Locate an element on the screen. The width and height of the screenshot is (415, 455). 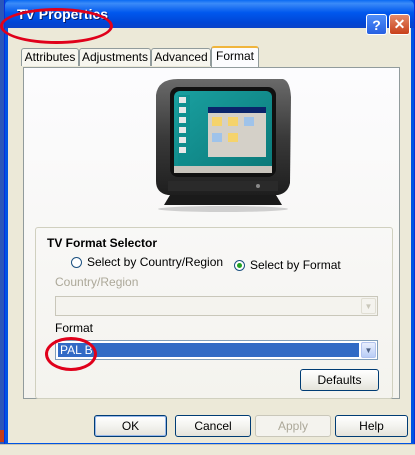
help-button: Help is located at coordinates (371, 426).